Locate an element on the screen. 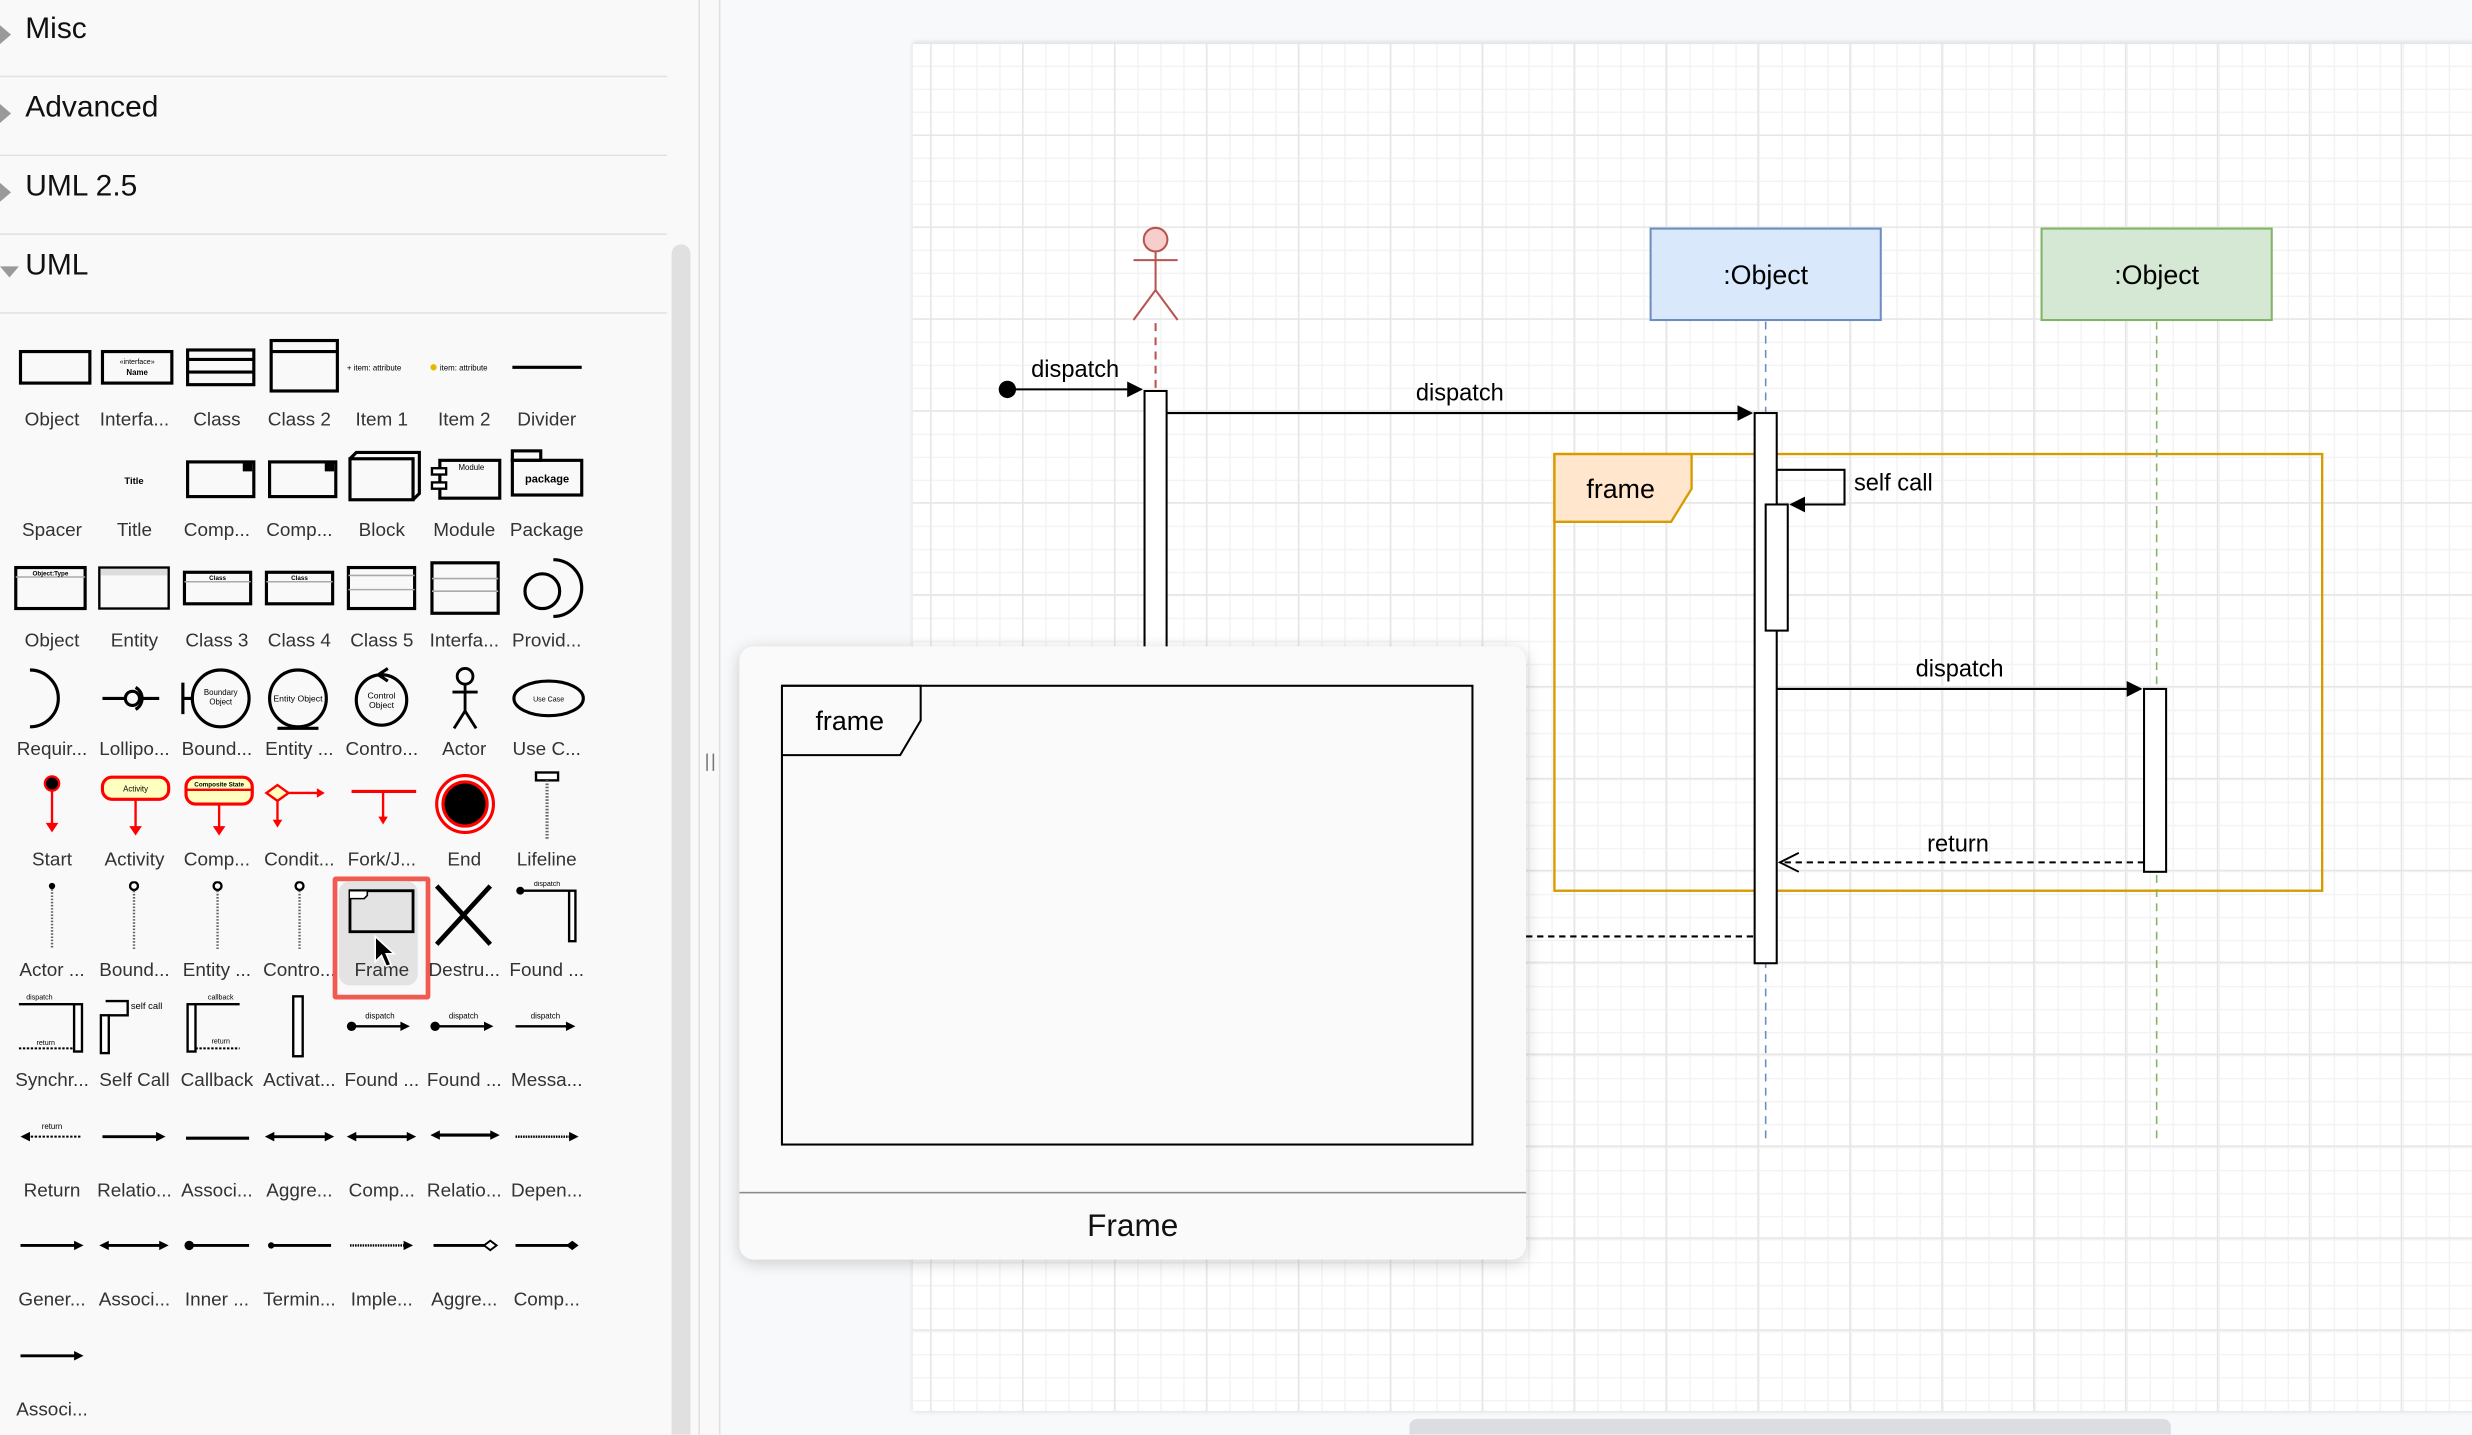 This screenshot has width=2472, height=1435. section-uml-2-5: UML 2.5 is located at coordinates (333, 194).